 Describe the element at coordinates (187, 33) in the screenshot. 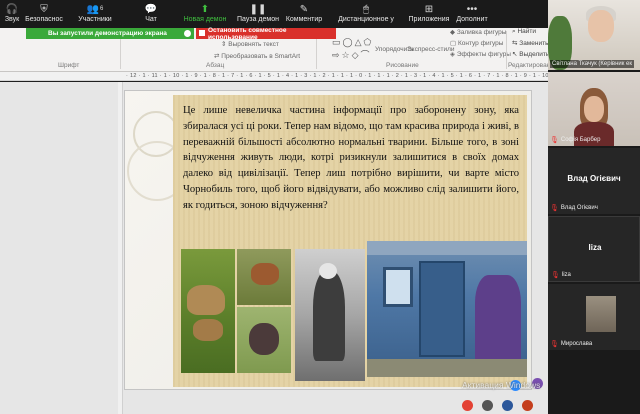

I see `shield-icon` at that location.